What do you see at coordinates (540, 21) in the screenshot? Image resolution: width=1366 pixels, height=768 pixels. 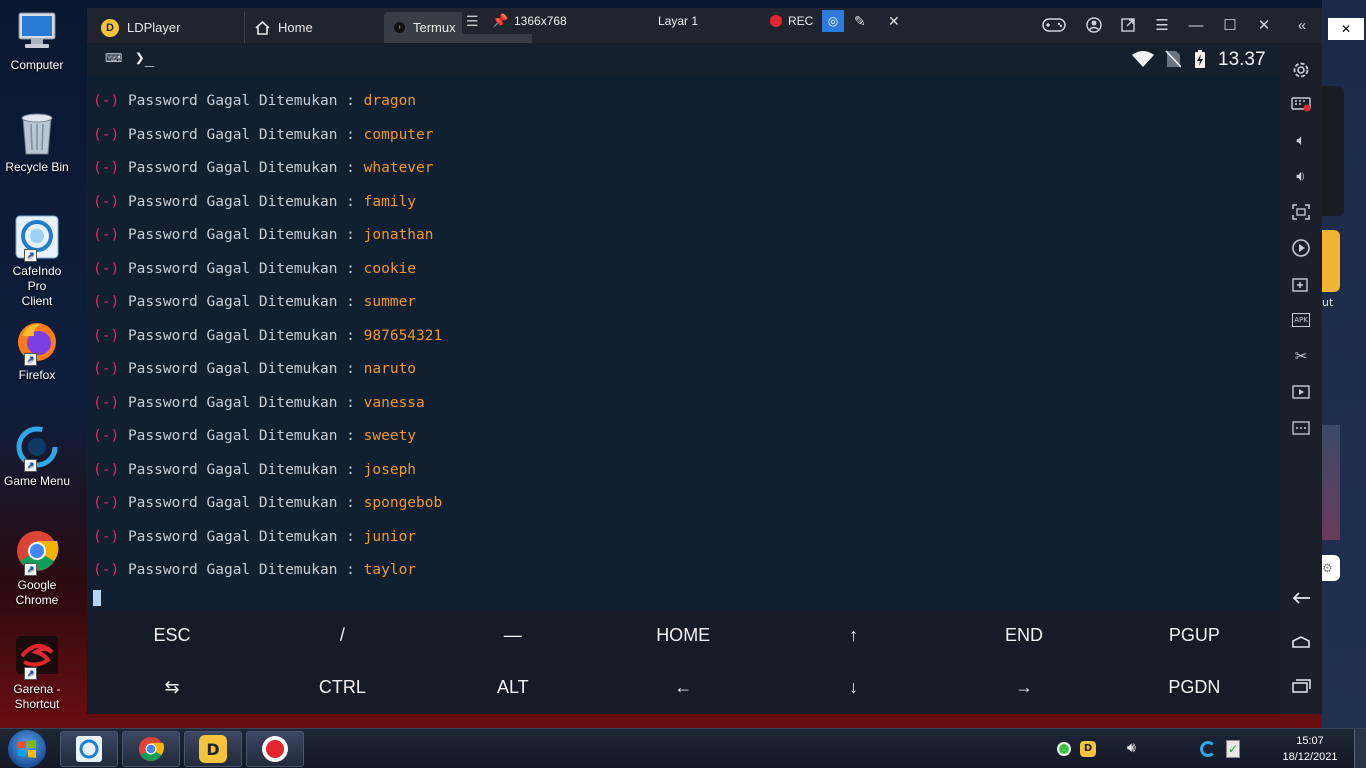 I see `resolution-label: 1366x768` at bounding box center [540, 21].